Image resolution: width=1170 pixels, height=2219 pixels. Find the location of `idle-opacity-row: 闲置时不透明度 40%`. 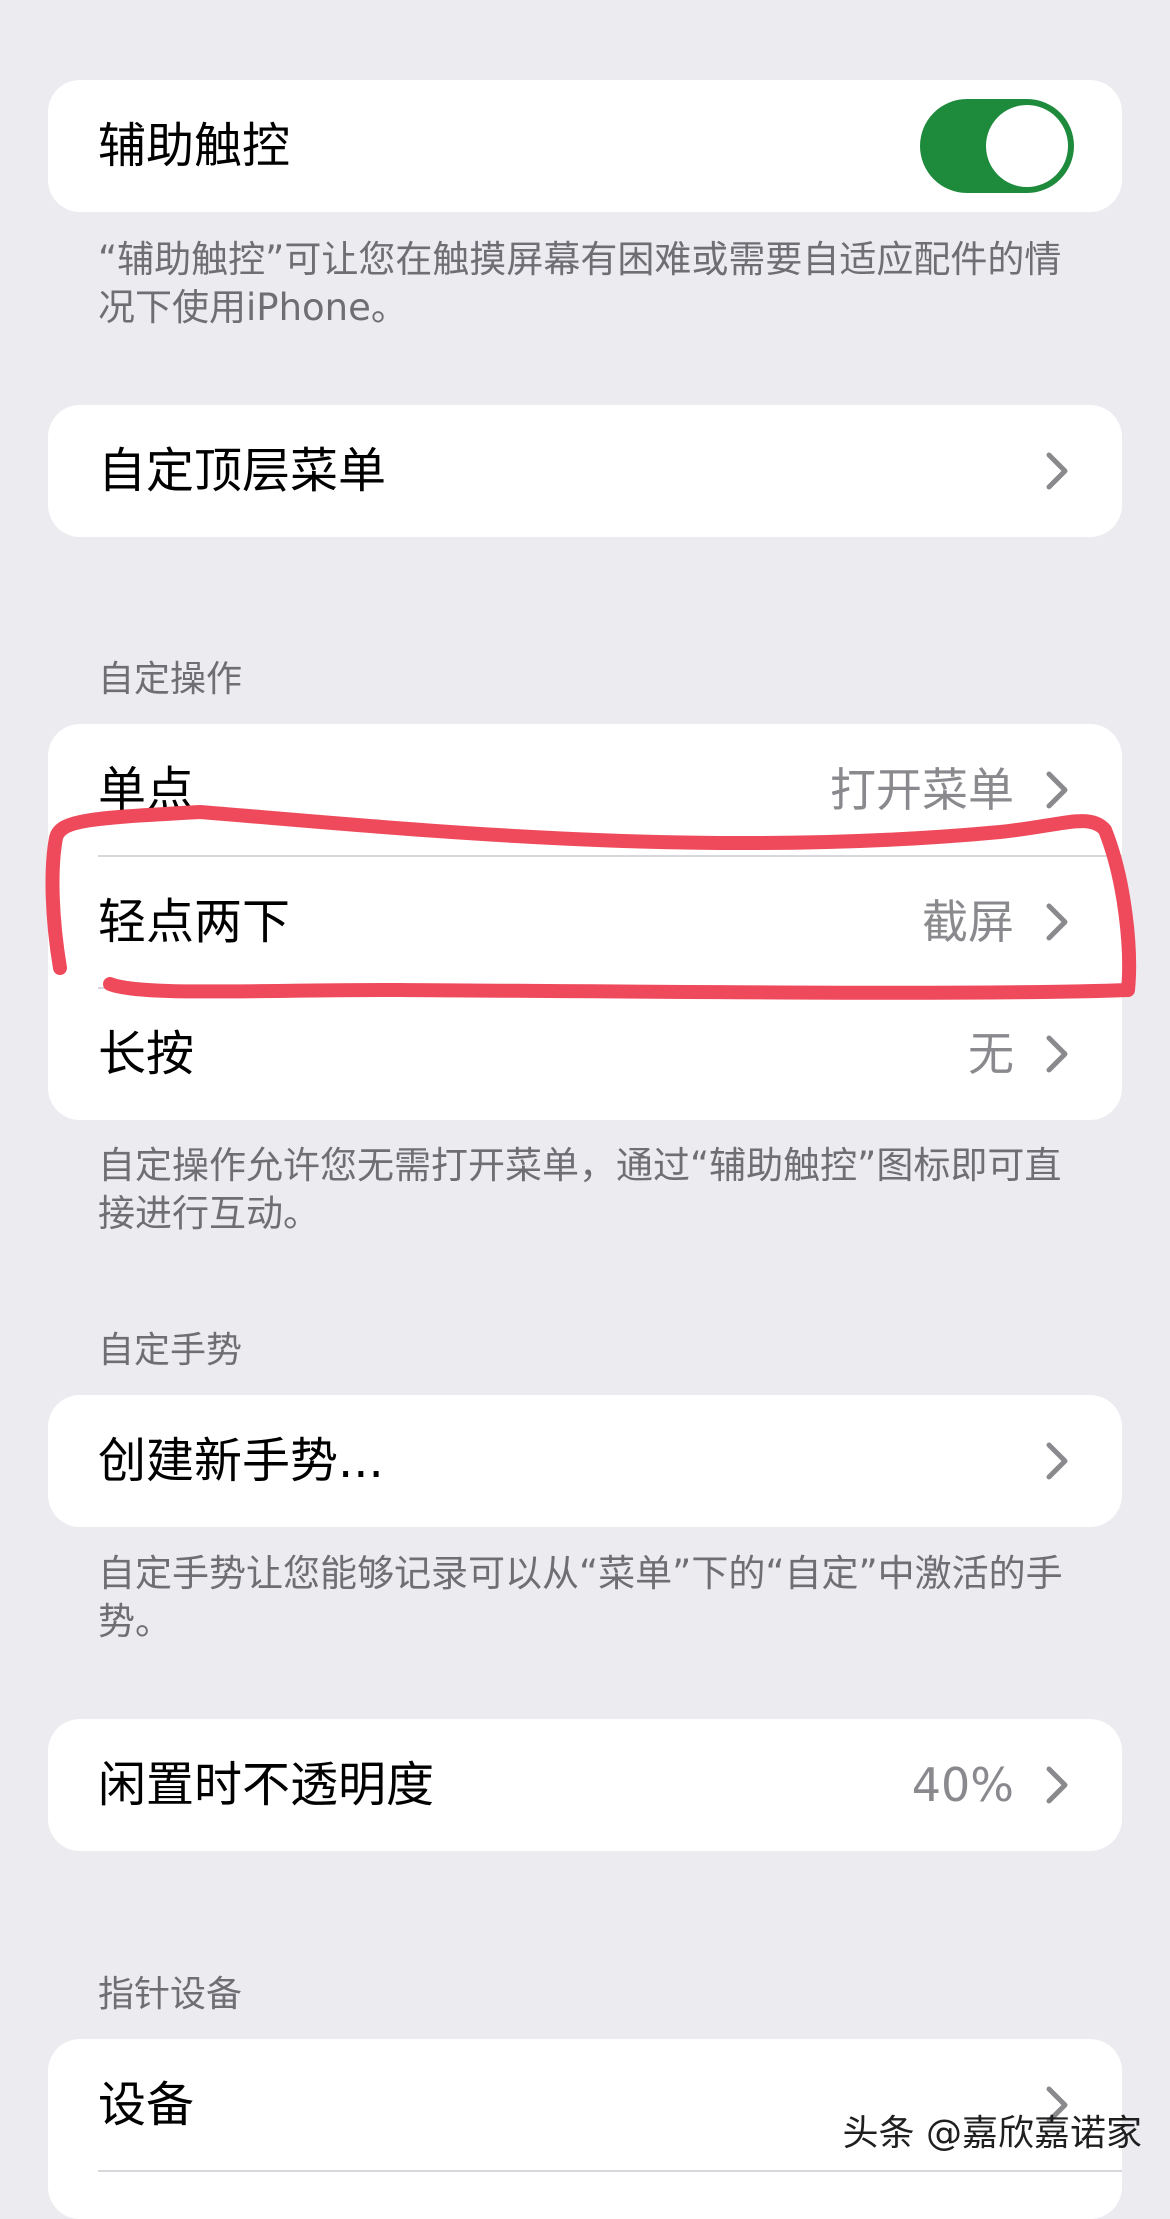

idle-opacity-row: 闲置时不透明度 40% is located at coordinates (585, 1785).